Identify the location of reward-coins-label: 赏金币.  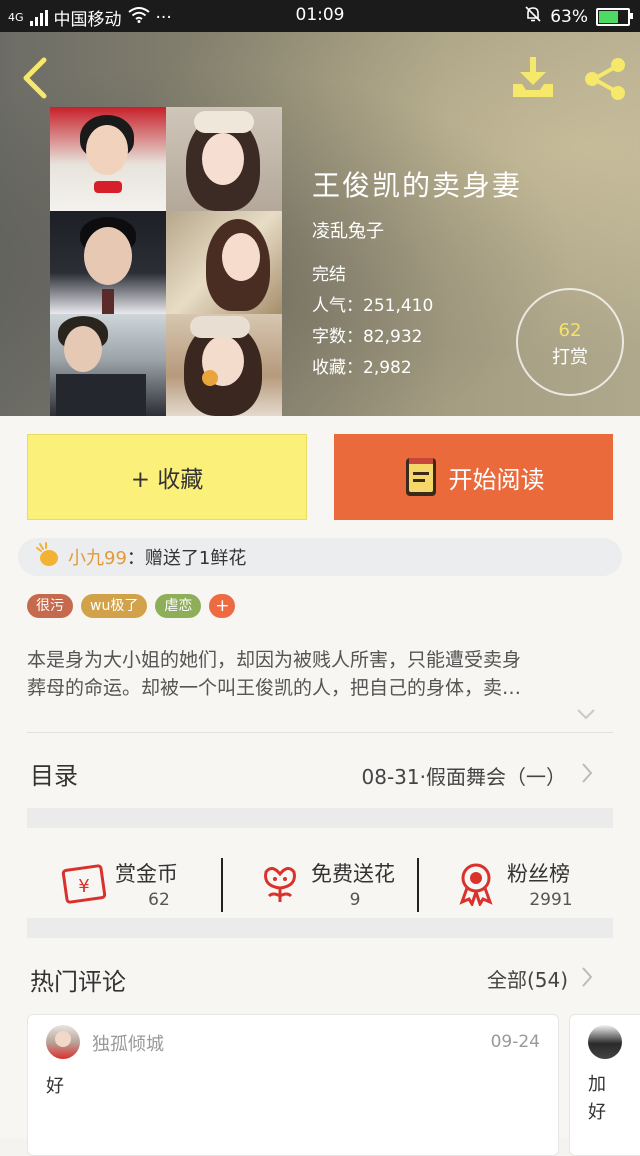
(146, 874).